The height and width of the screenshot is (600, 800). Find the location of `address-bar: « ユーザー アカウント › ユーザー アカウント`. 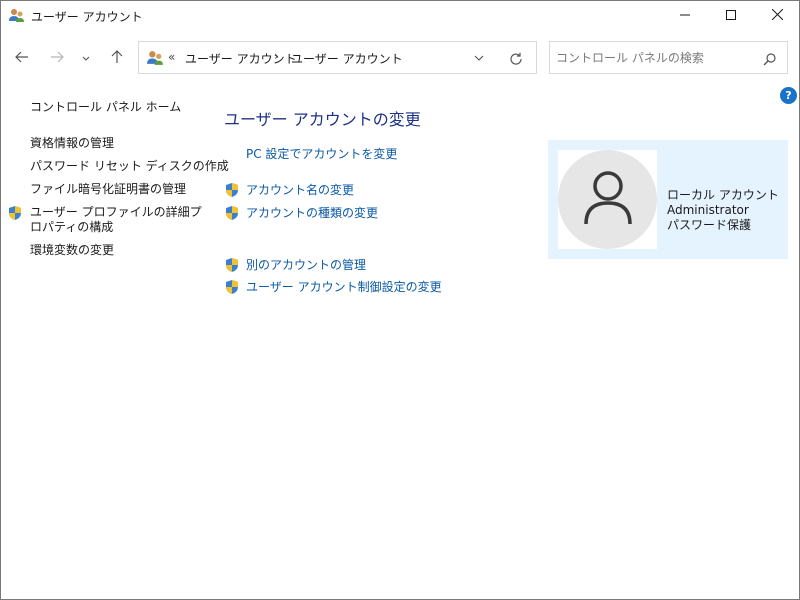

address-bar: « ユーザー アカウント › ユーザー アカウント is located at coordinates (337, 57).